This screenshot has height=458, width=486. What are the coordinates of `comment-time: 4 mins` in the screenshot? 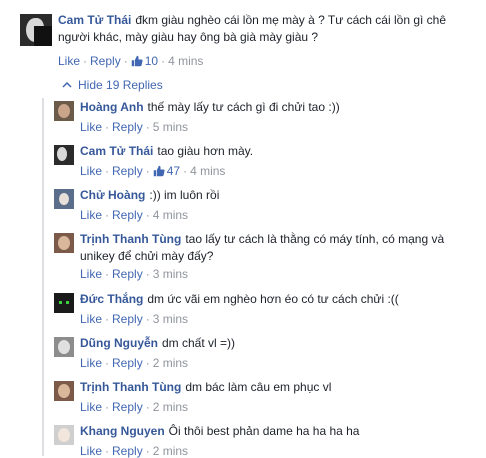 It's located at (186, 61).